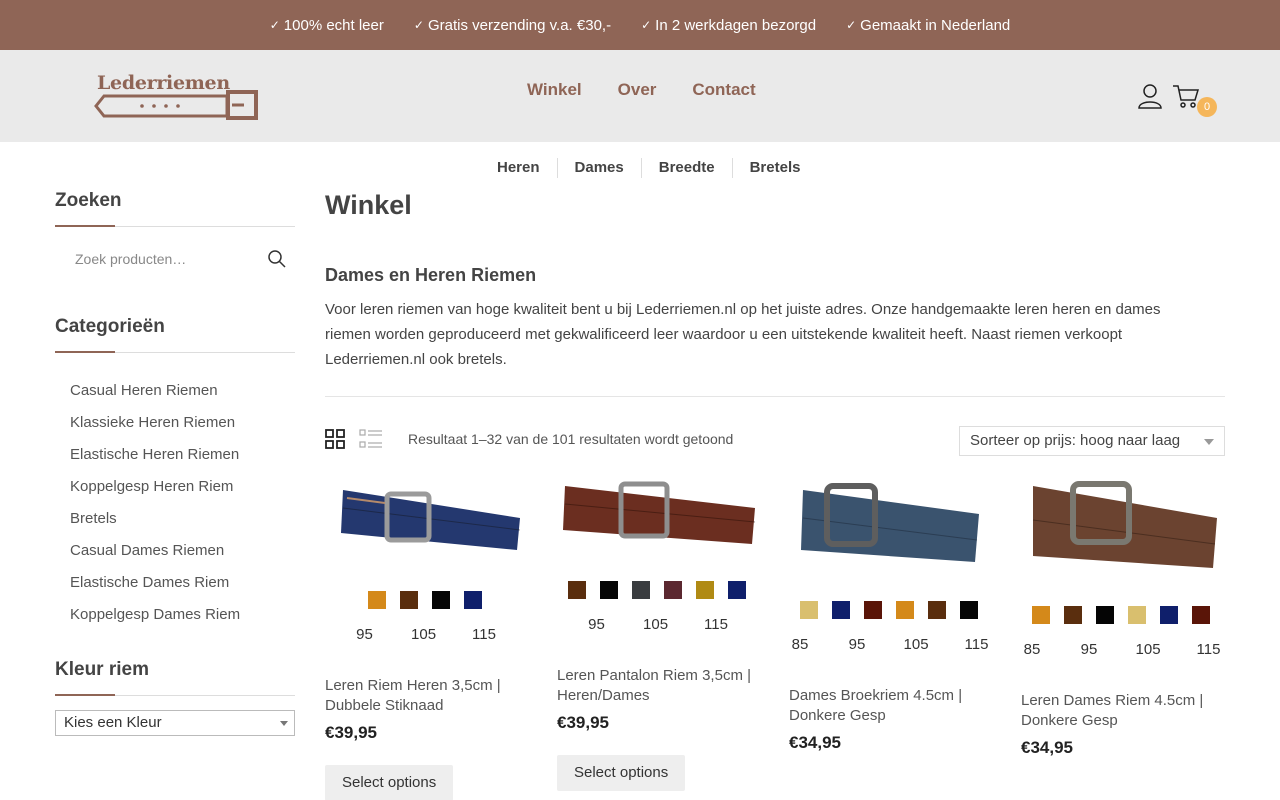 Image resolution: width=1280 pixels, height=800 pixels. I want to click on search-widget-title: Zoeken, so click(175, 208).